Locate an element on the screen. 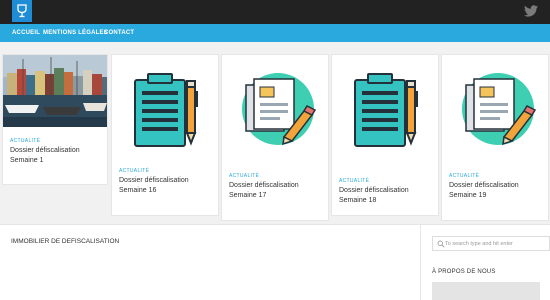 Image resolution: width=550 pixels, height=300 pixels. wine-glass-icon is located at coordinates (22, 11).